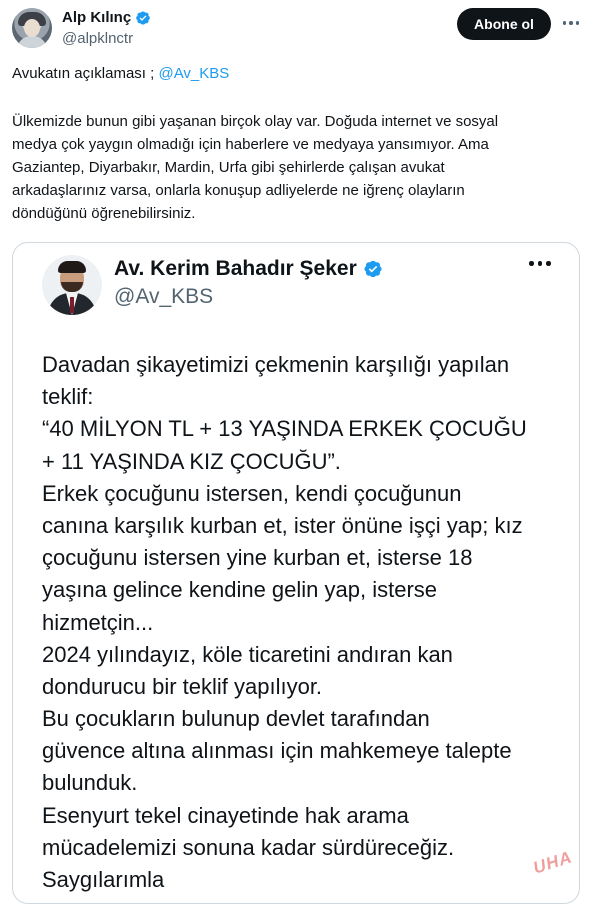  What do you see at coordinates (85, 73) in the screenshot?
I see `tweet-intro-text: Avukatın açıklaması ;` at bounding box center [85, 73].